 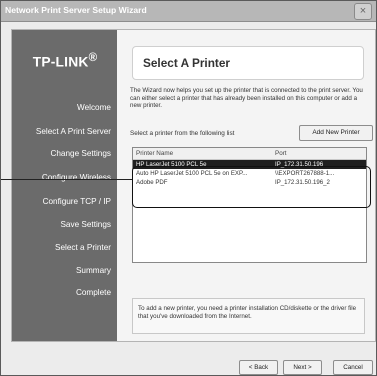 What do you see at coordinates (94, 107) in the screenshot?
I see `sidebar-item-welcome: Welcome` at bounding box center [94, 107].